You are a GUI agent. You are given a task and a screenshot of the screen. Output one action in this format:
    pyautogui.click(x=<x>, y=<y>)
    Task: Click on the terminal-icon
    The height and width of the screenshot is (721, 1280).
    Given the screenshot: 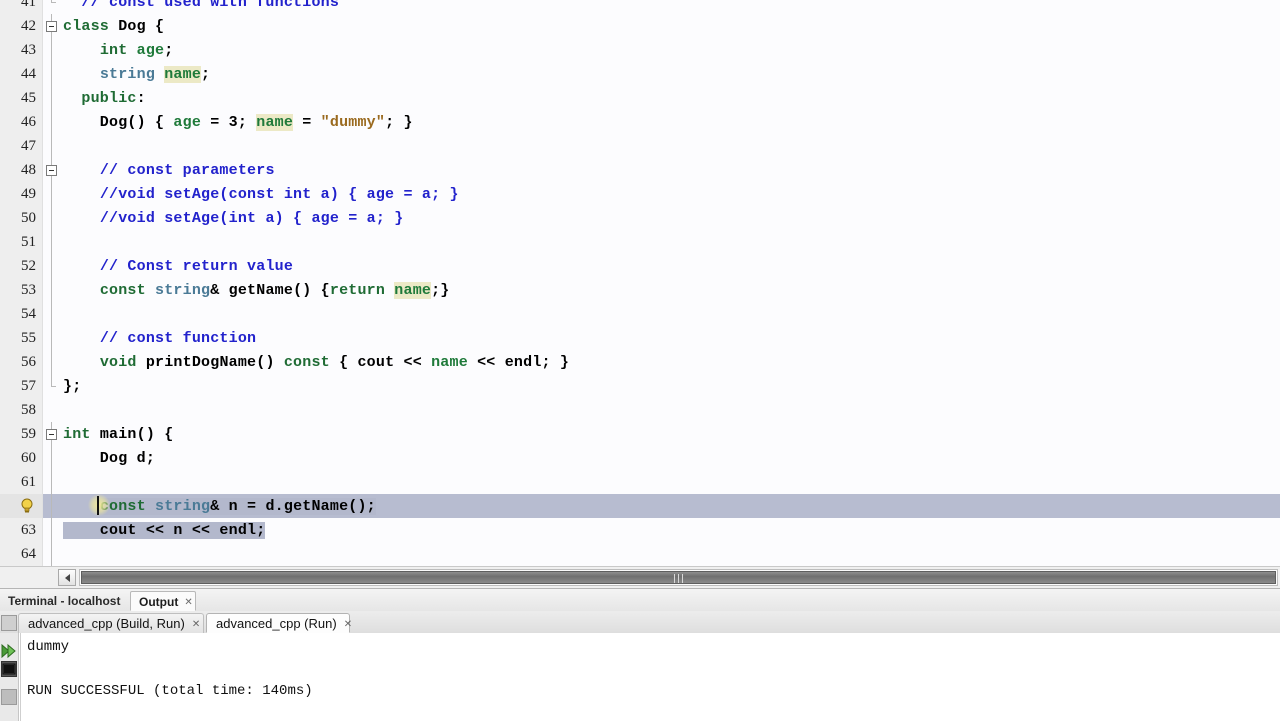 What is the action you would take?
    pyautogui.click(x=9, y=669)
    